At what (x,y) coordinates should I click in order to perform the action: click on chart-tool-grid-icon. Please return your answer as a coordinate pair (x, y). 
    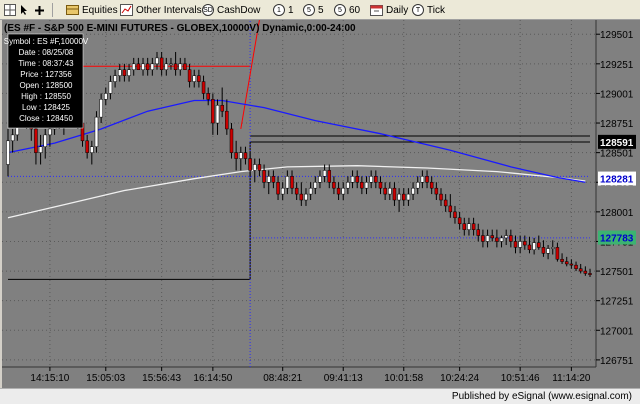
    Looking at the image, I should click on (10, 10).